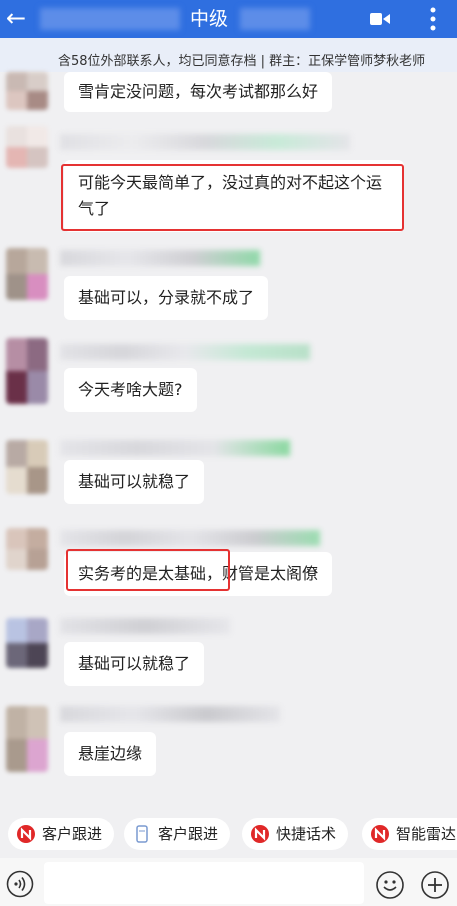  What do you see at coordinates (433, 19) in the screenshot?
I see `more-vert-icon` at bounding box center [433, 19].